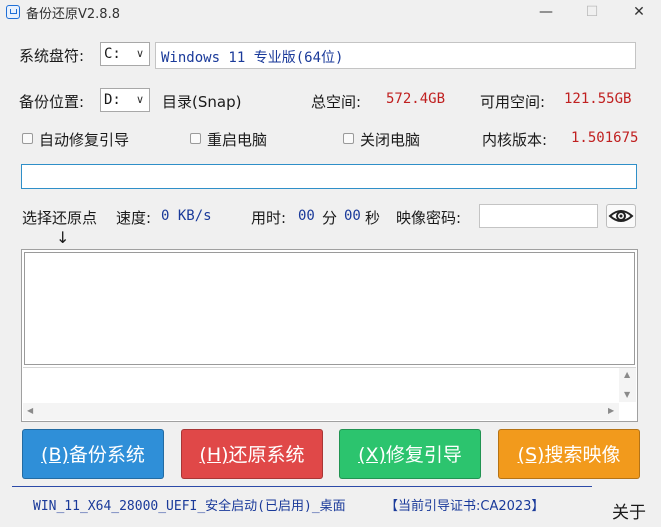 This screenshot has height=527, width=661. What do you see at coordinates (106, 455) in the screenshot?
I see `backup-button-label: 备份系统` at bounding box center [106, 455].